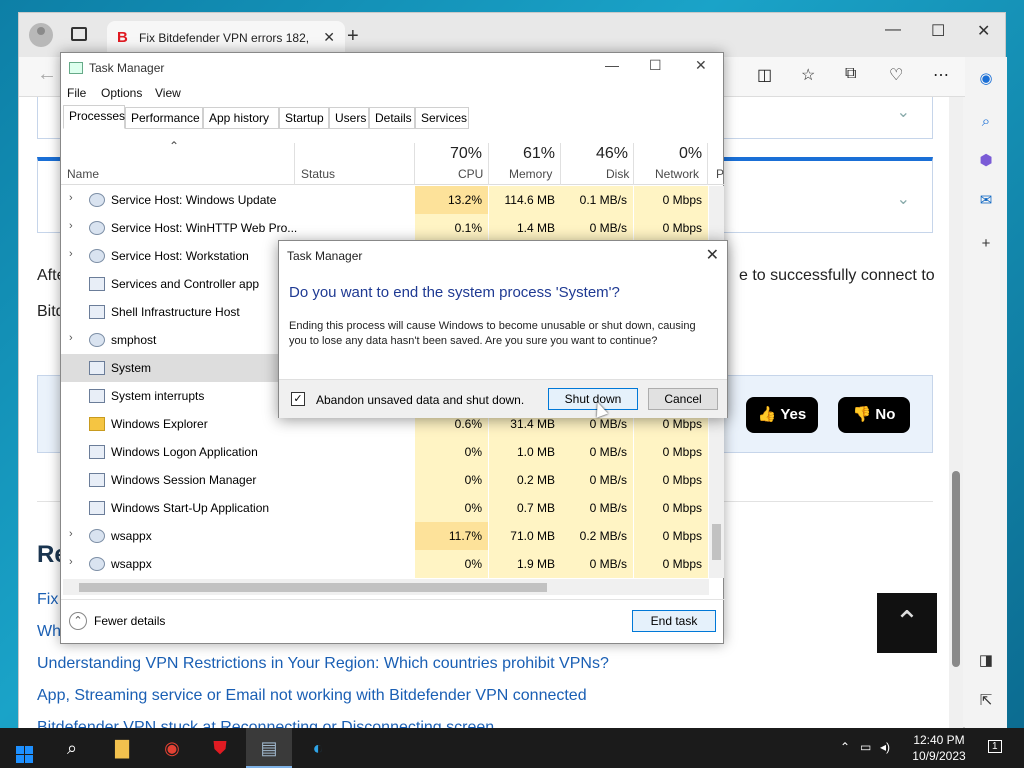 This screenshot has width=1024, height=768. I want to click on related-link: Fix, so click(47, 600).